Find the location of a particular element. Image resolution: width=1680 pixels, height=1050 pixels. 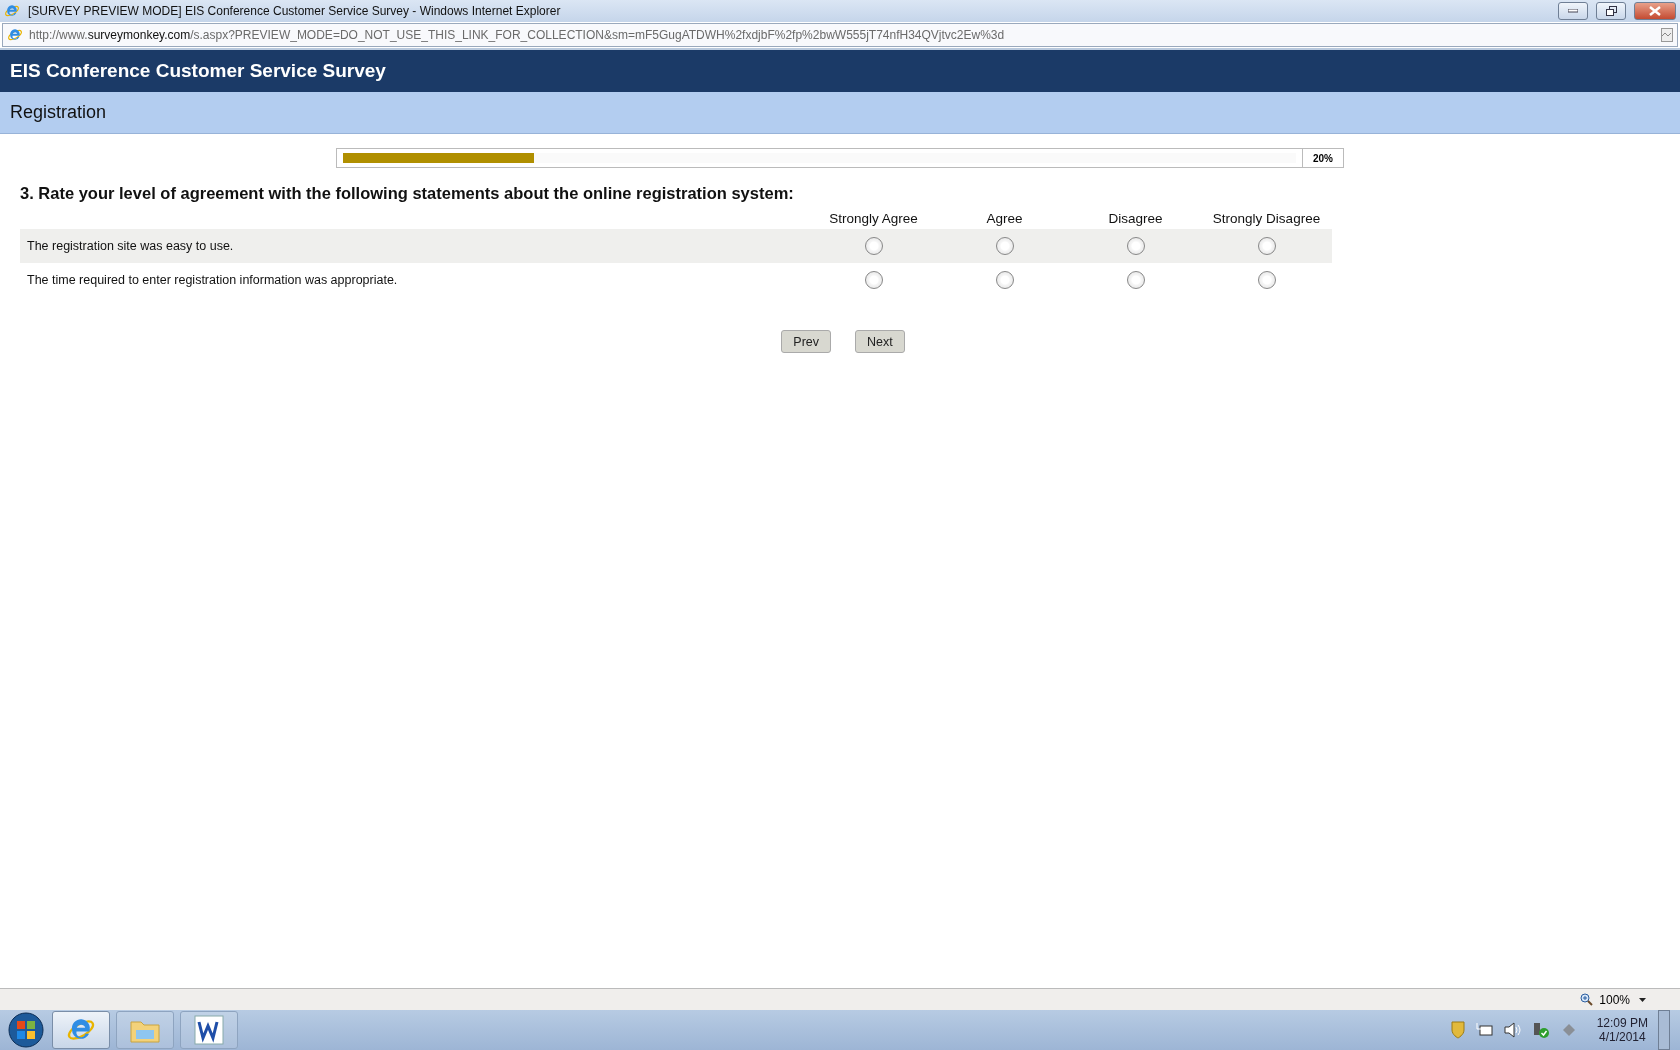

minimize-icon is located at coordinates (1573, 11).